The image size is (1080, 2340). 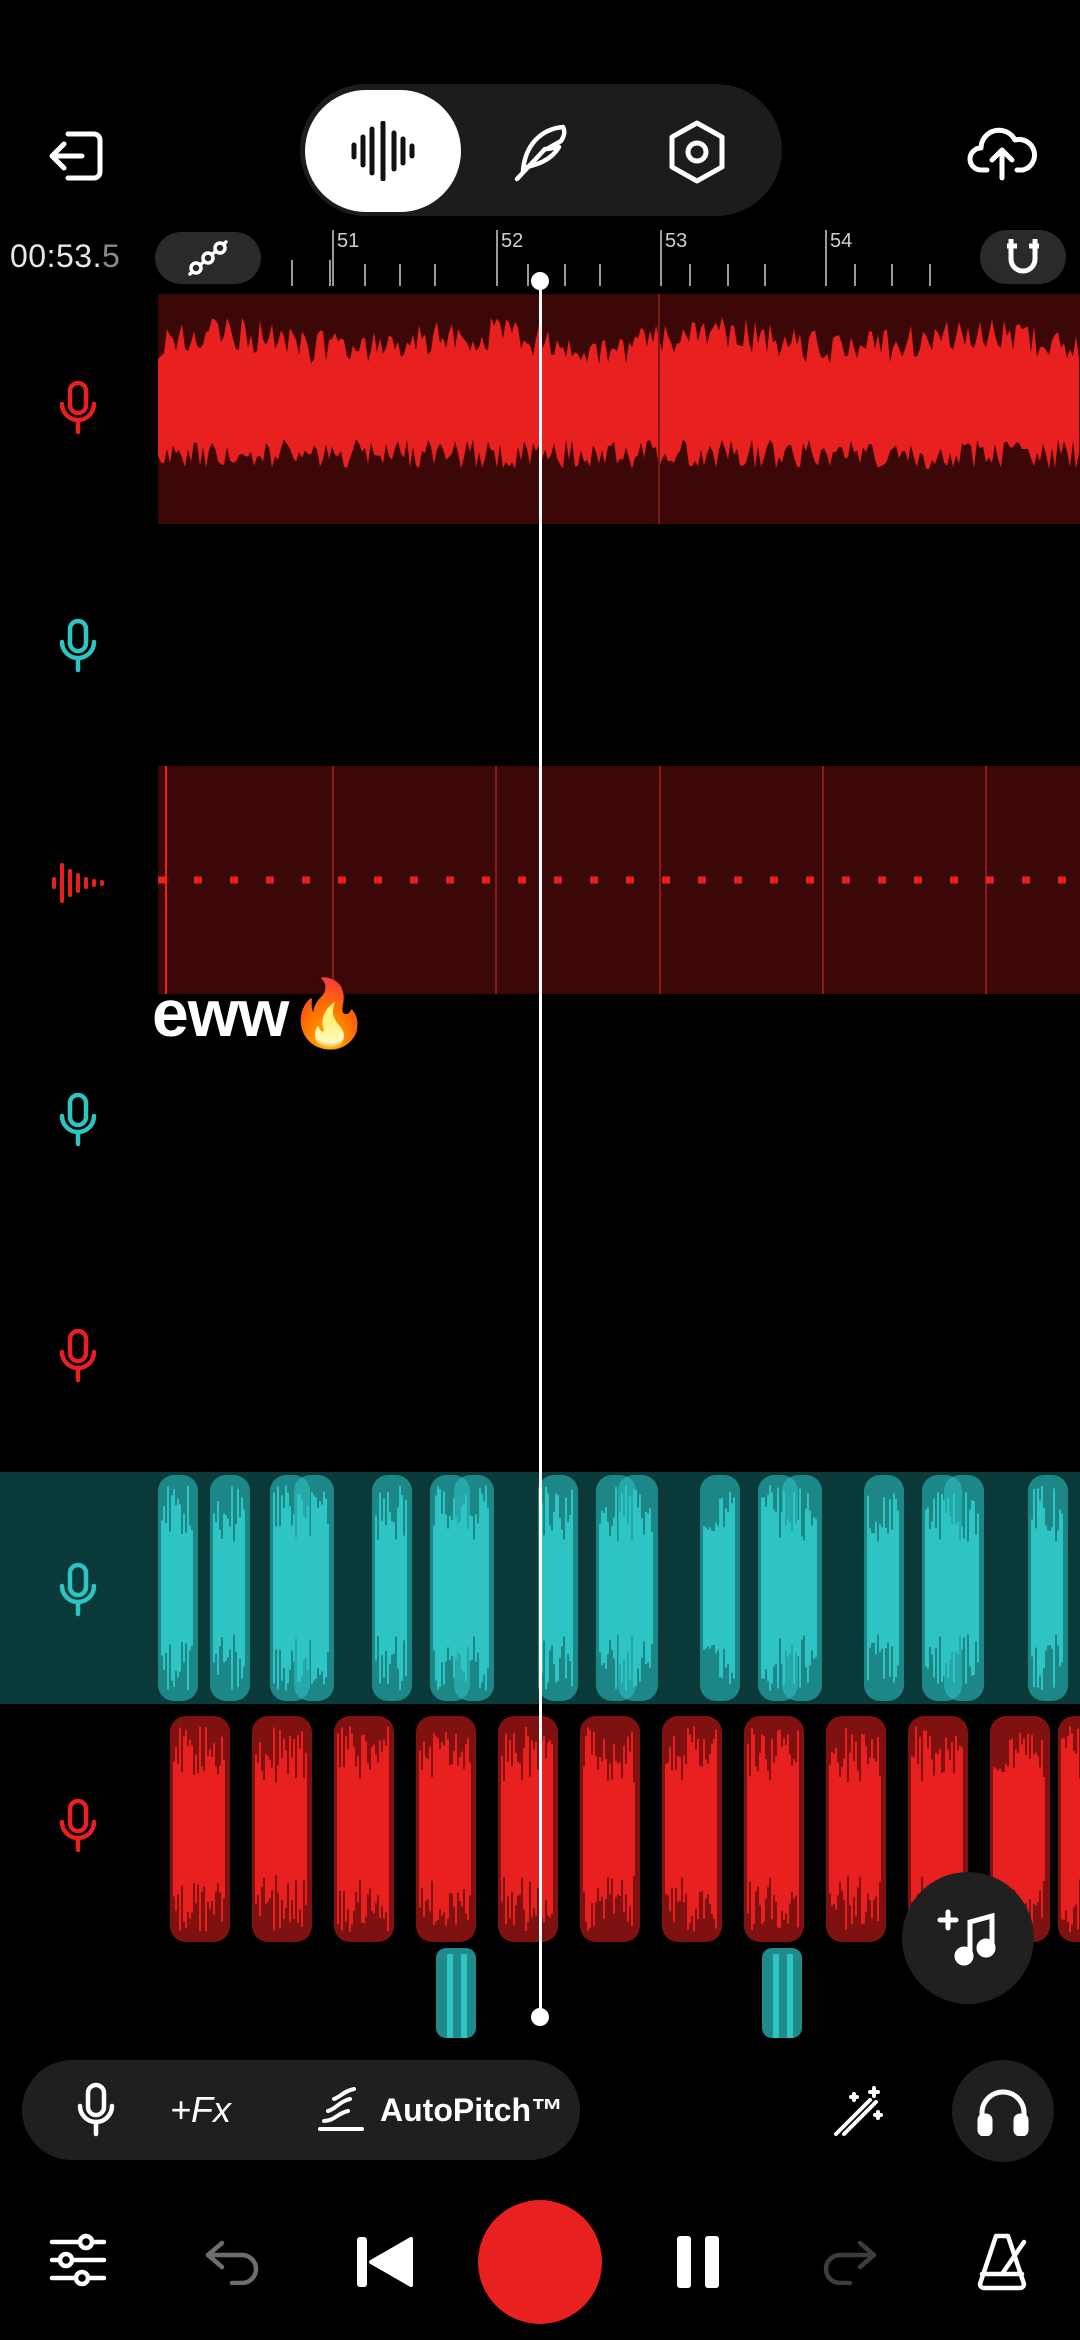 I want to click on track-2-mic-button, so click(x=78, y=646).